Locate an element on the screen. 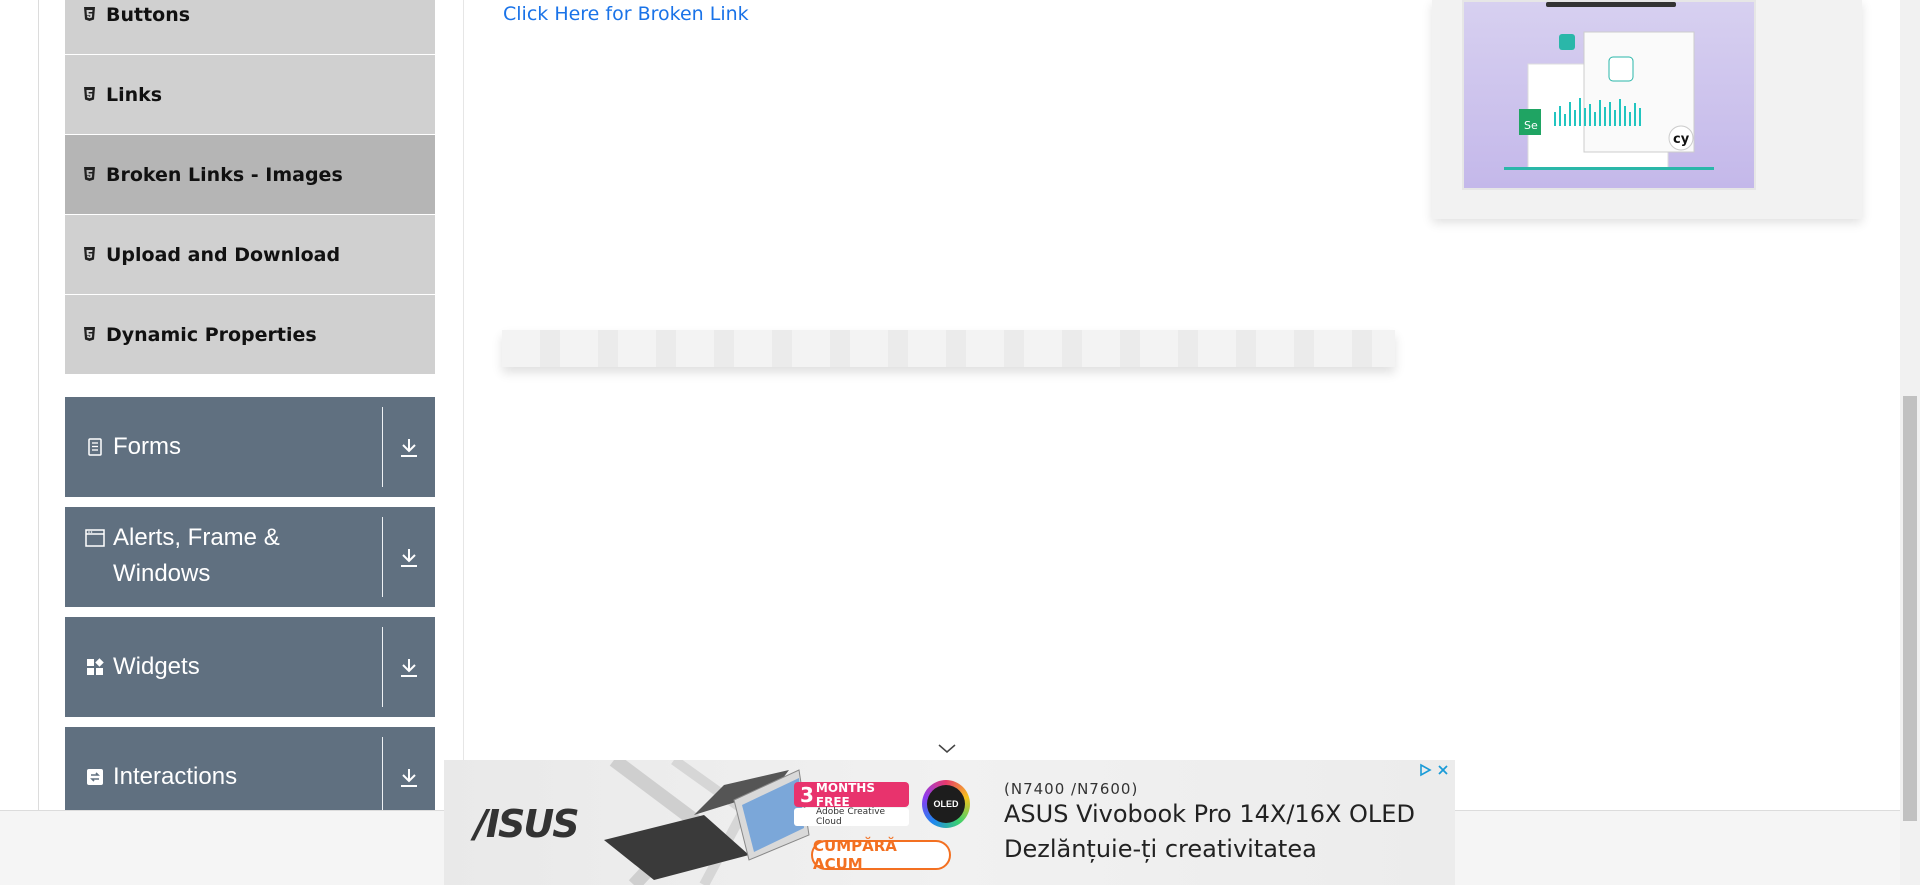 This screenshot has height=885, width=1920. sidebar-item-label: Dynamic Properties is located at coordinates (211, 334).